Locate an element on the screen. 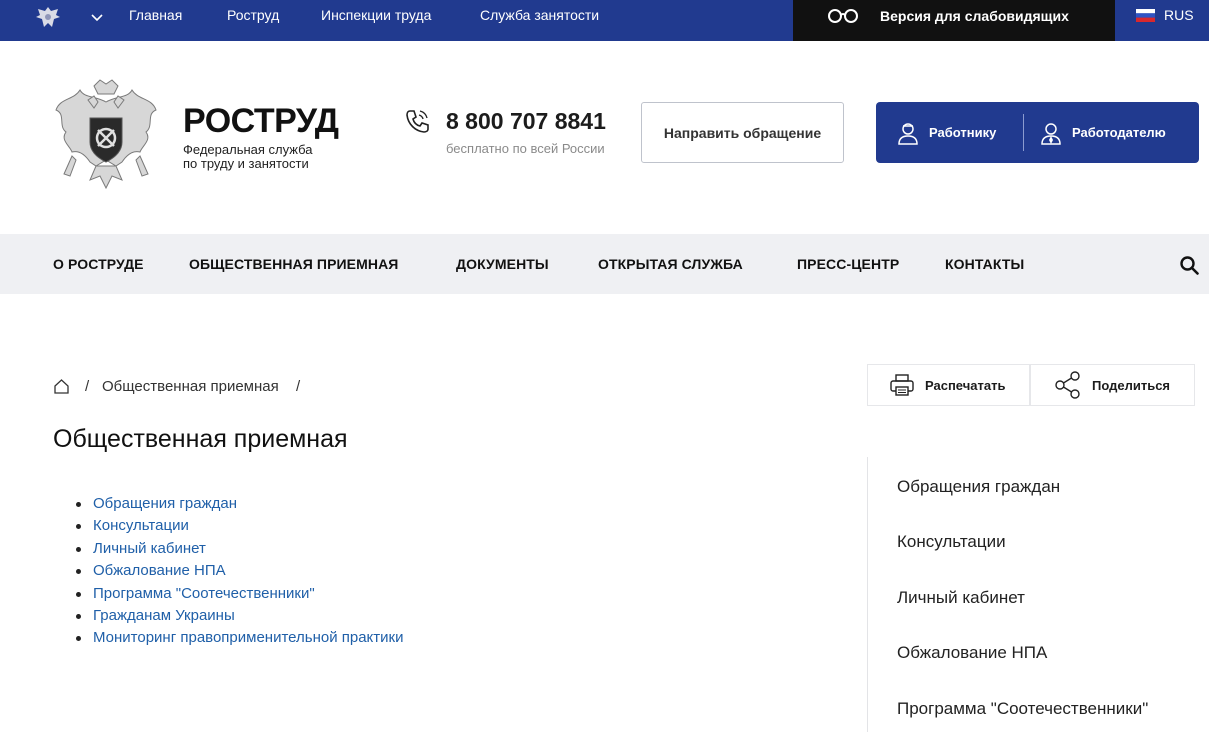  role-buttons: Работнику Работодателю is located at coordinates (1037, 132).